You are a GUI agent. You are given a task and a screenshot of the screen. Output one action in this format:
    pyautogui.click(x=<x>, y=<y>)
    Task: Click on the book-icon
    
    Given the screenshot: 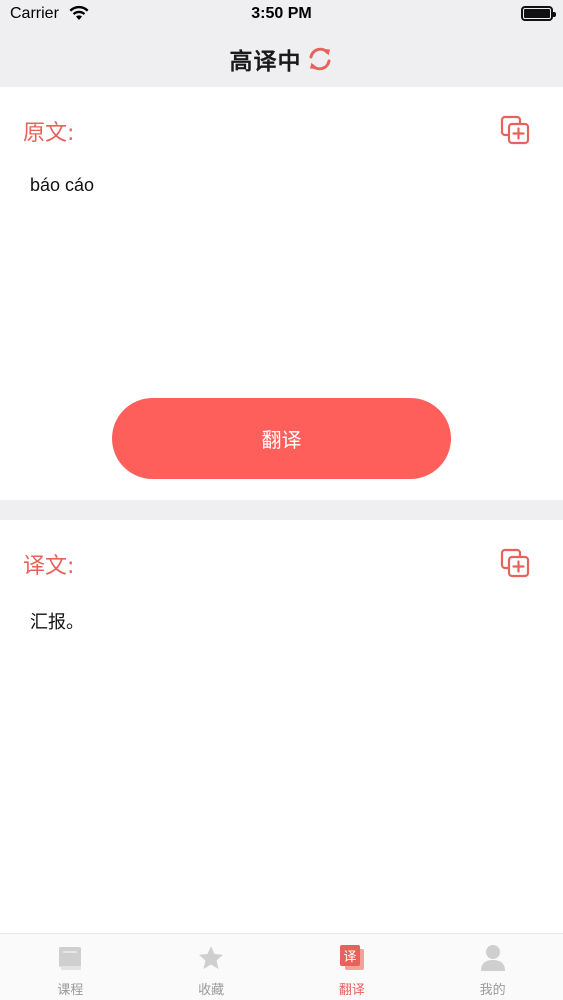 What is the action you would take?
    pyautogui.click(x=70, y=958)
    